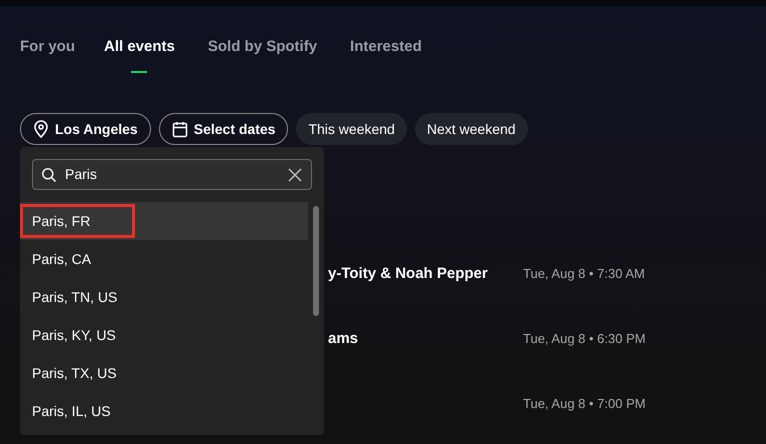 This screenshot has height=444, width=766. What do you see at coordinates (584, 274) in the screenshot?
I see `event-date: Tue, Aug 8 • 7:30 AM` at bounding box center [584, 274].